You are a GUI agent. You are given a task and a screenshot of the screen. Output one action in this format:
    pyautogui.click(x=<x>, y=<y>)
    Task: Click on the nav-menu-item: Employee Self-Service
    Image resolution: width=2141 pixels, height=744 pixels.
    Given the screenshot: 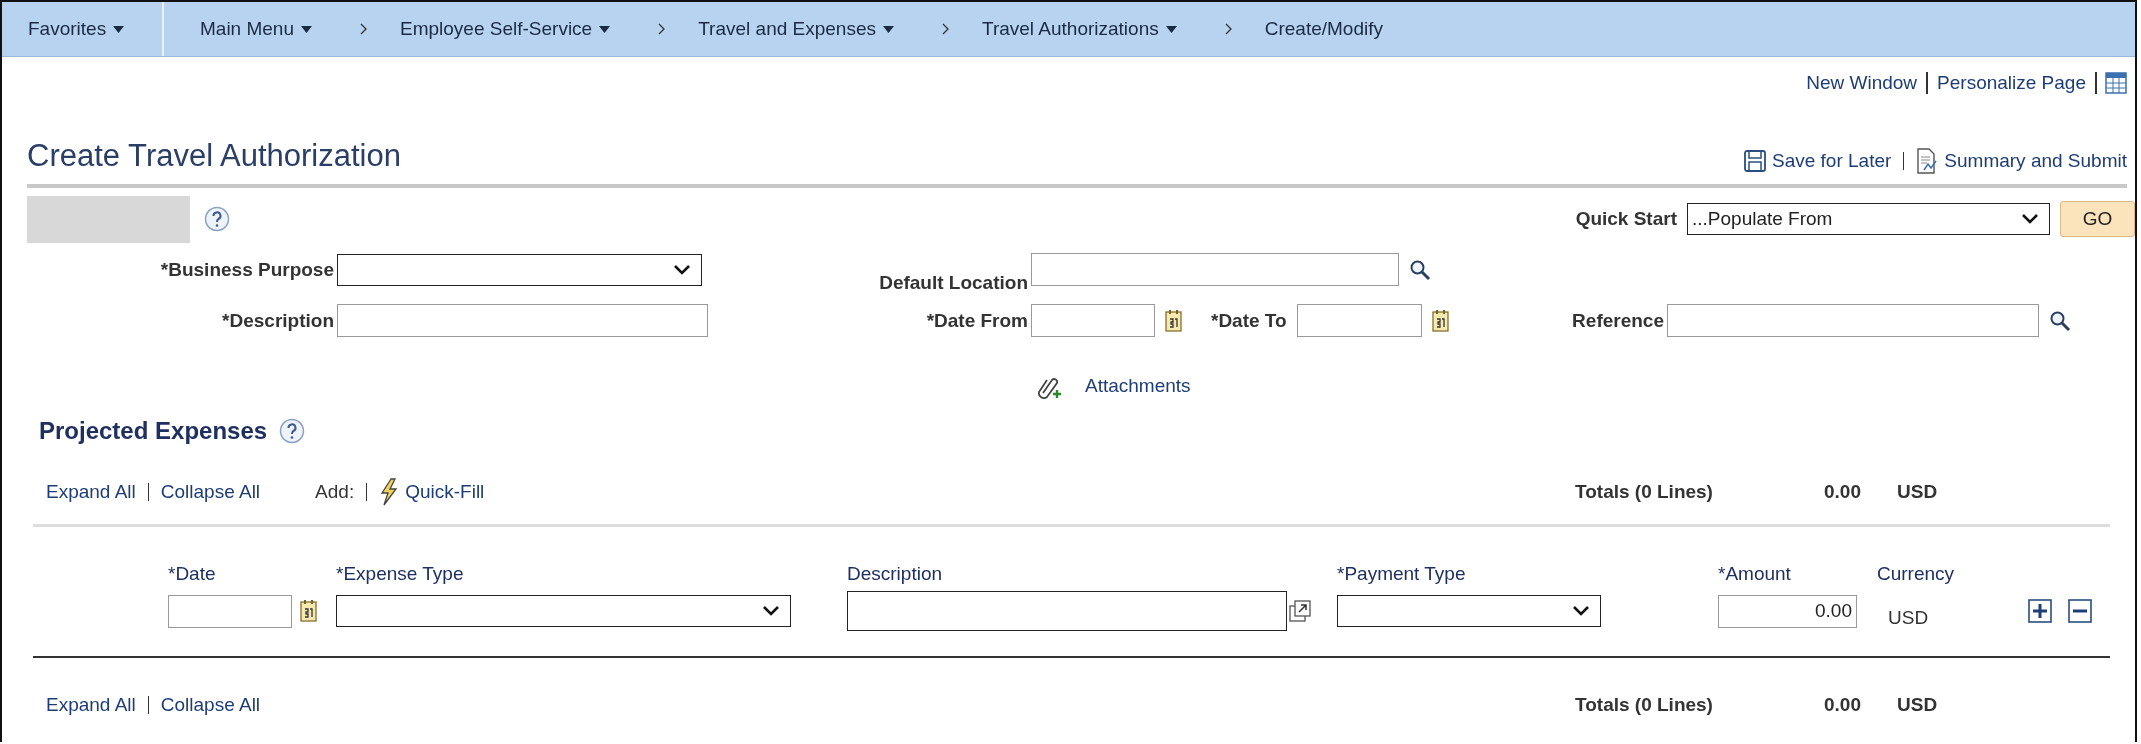 What is the action you would take?
    pyautogui.click(x=505, y=29)
    